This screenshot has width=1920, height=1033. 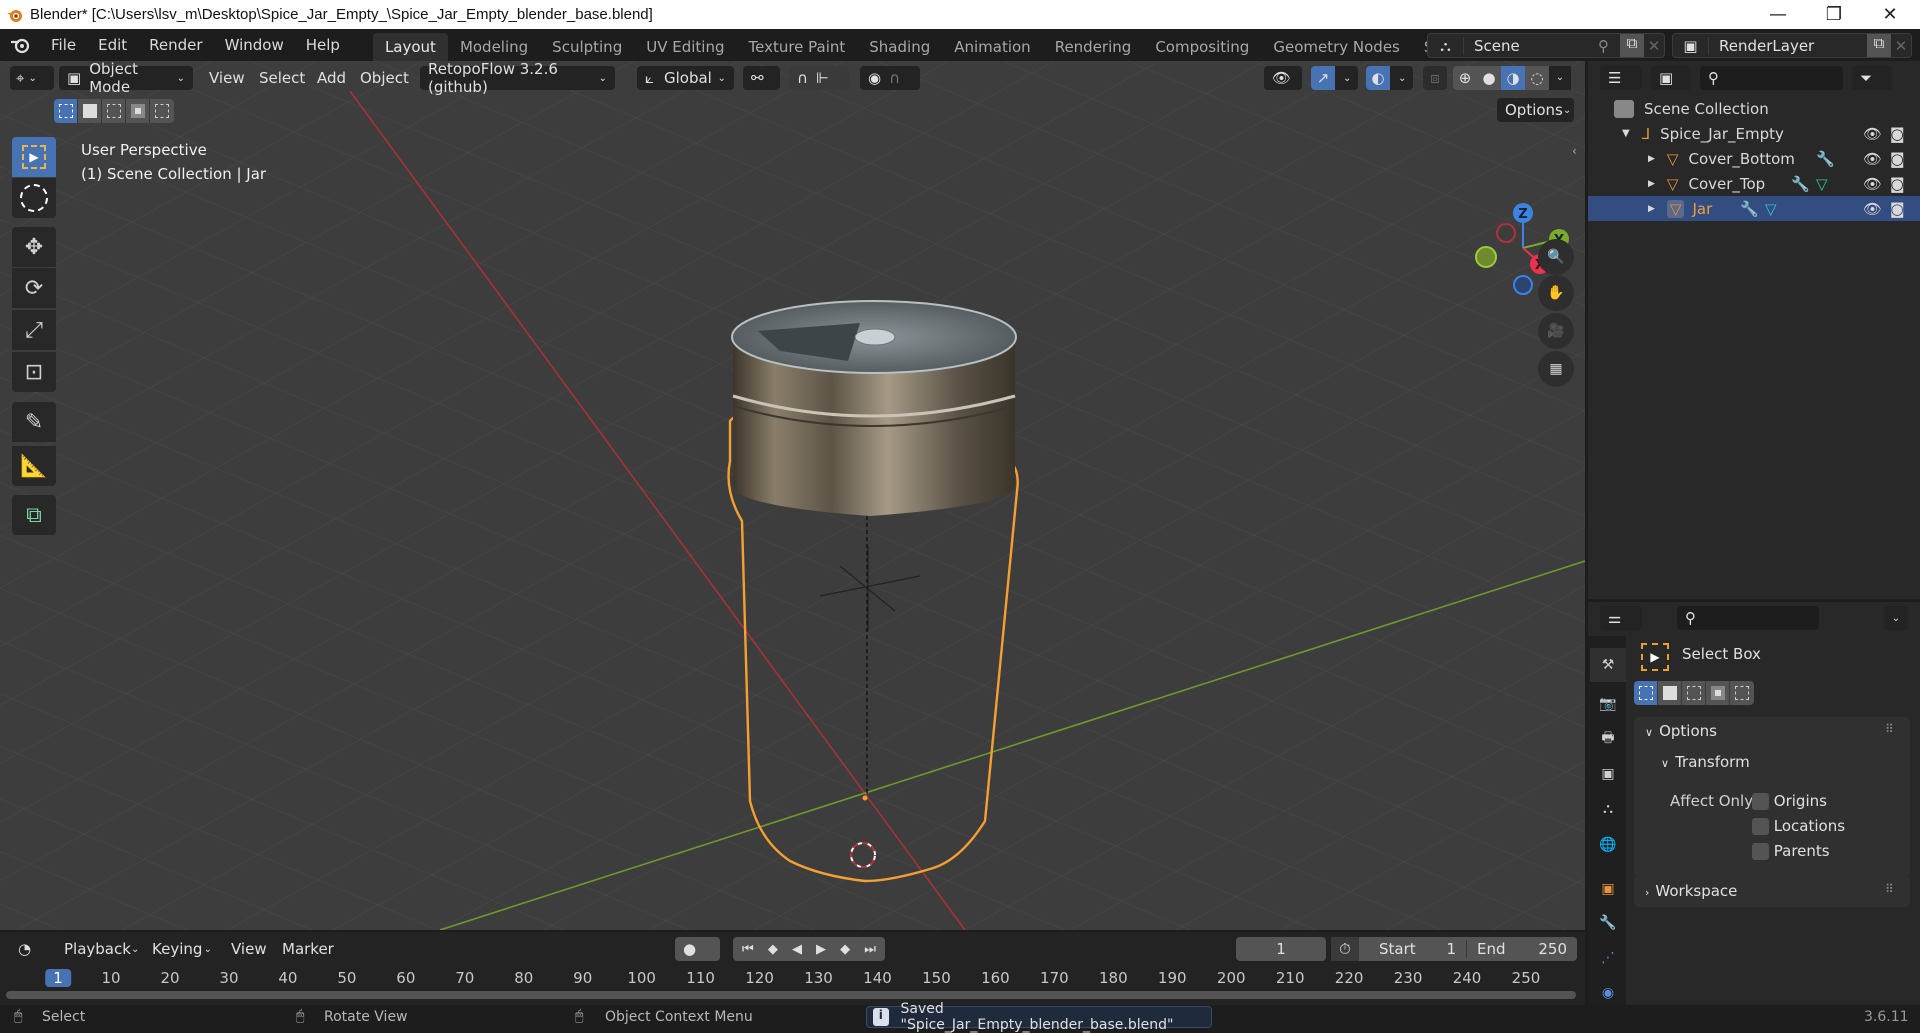 What do you see at coordinates (1748, 618) in the screenshot?
I see `properties-search: ⚲` at bounding box center [1748, 618].